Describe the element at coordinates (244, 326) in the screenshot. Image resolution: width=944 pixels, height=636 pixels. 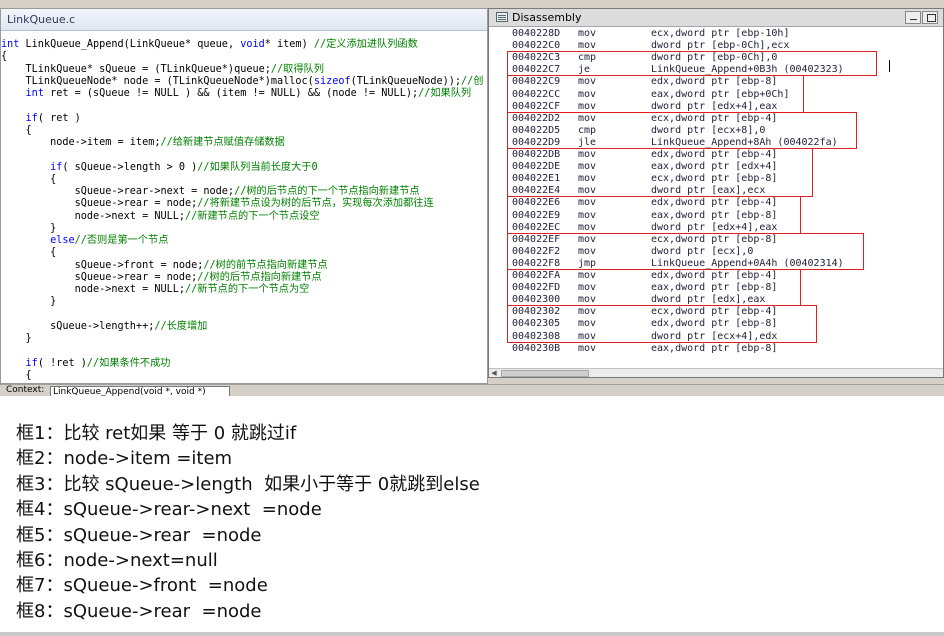
I see `code-line: sQueue->length++;//长度增加` at that location.